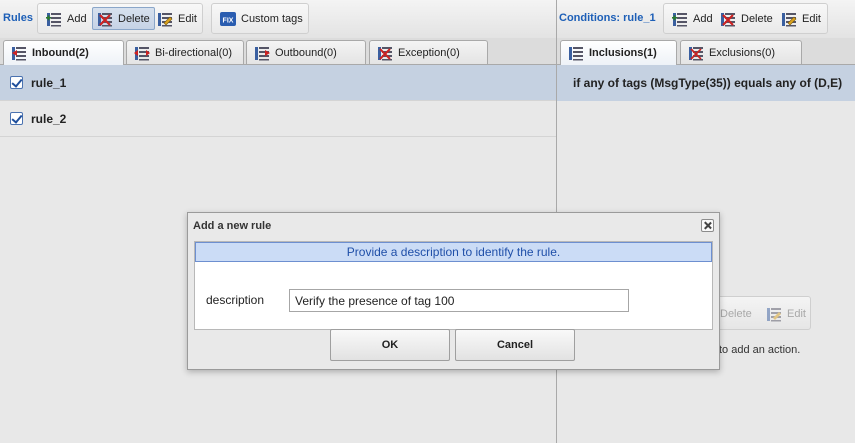 The image size is (855, 443). I want to click on rule-row: rule_2, so click(278, 119).